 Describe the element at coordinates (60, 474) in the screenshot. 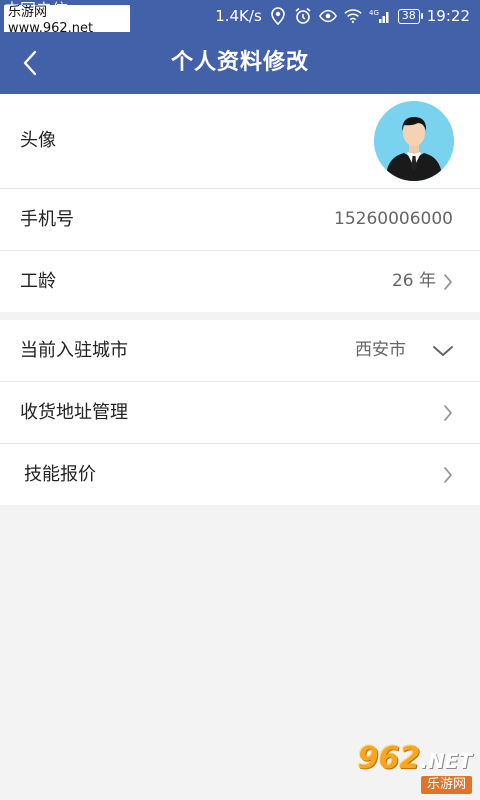

I see `skill-label: 技能报价` at that location.